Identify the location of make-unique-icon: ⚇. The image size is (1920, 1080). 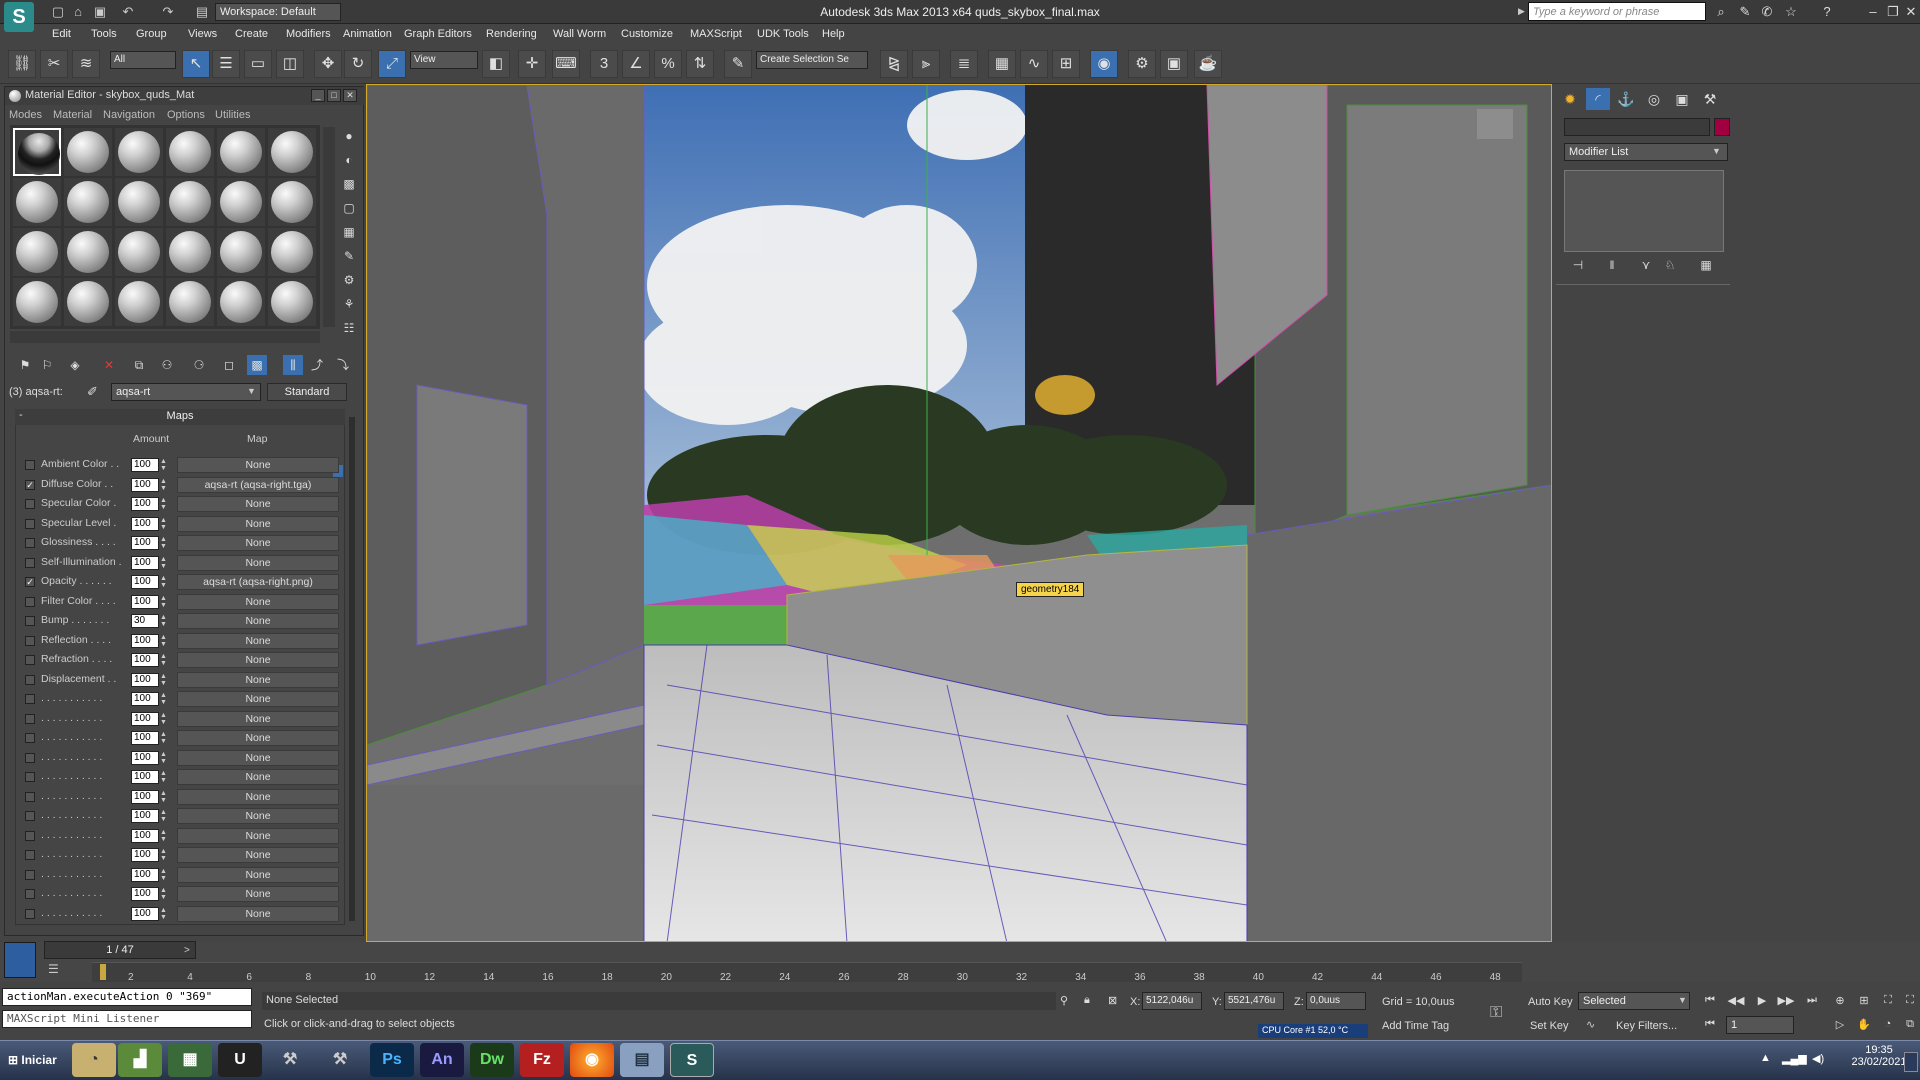
(167, 365).